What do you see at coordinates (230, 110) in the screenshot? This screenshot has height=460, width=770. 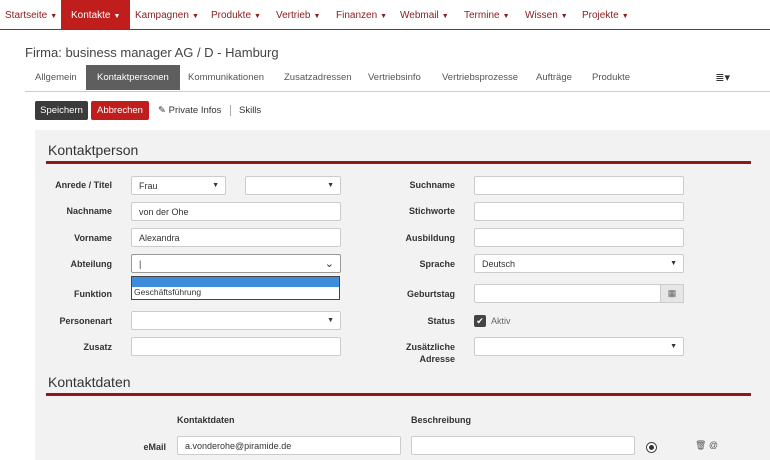 I see `toolbar-divider` at bounding box center [230, 110].